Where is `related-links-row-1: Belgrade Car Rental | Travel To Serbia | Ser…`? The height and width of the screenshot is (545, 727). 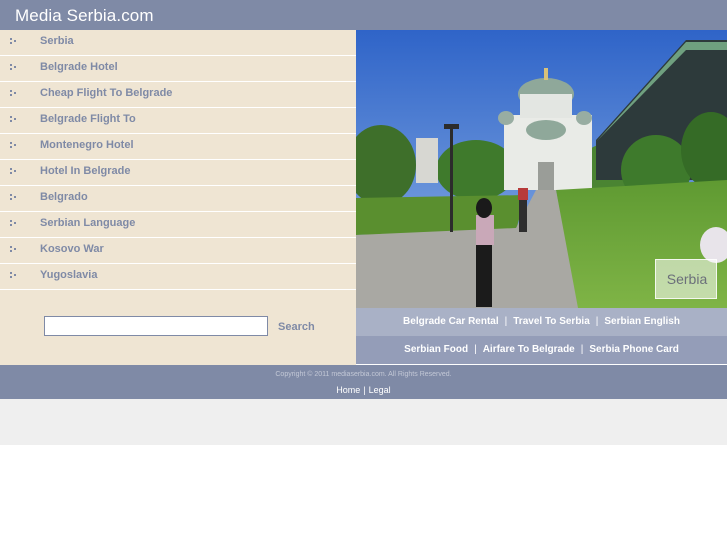
related-links-row-1: Belgrade Car Rental | Travel To Serbia | Ser… is located at coordinates (541, 322).